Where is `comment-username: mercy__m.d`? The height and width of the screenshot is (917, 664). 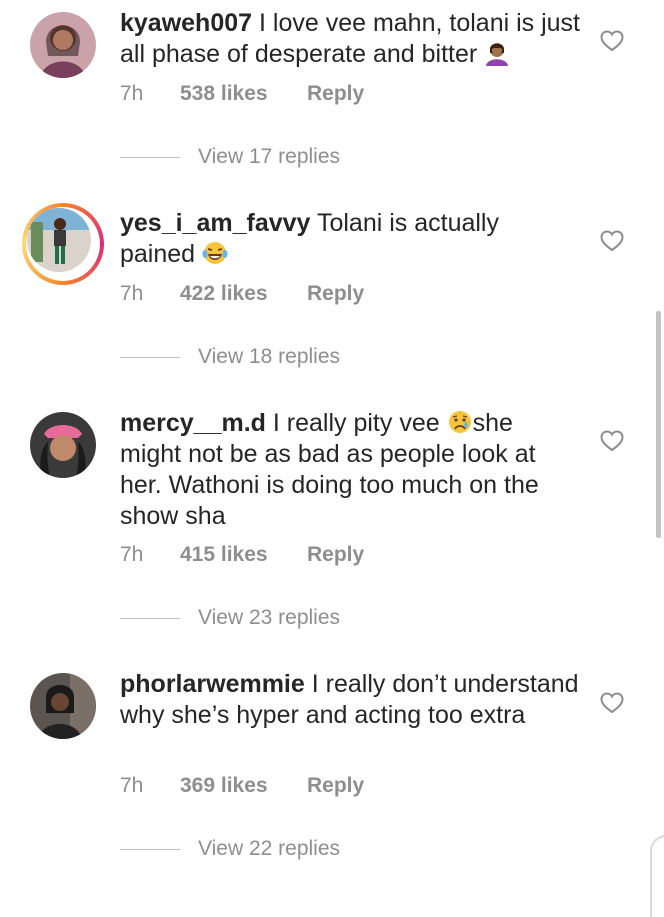
comment-username: mercy__m.d is located at coordinates (193, 423).